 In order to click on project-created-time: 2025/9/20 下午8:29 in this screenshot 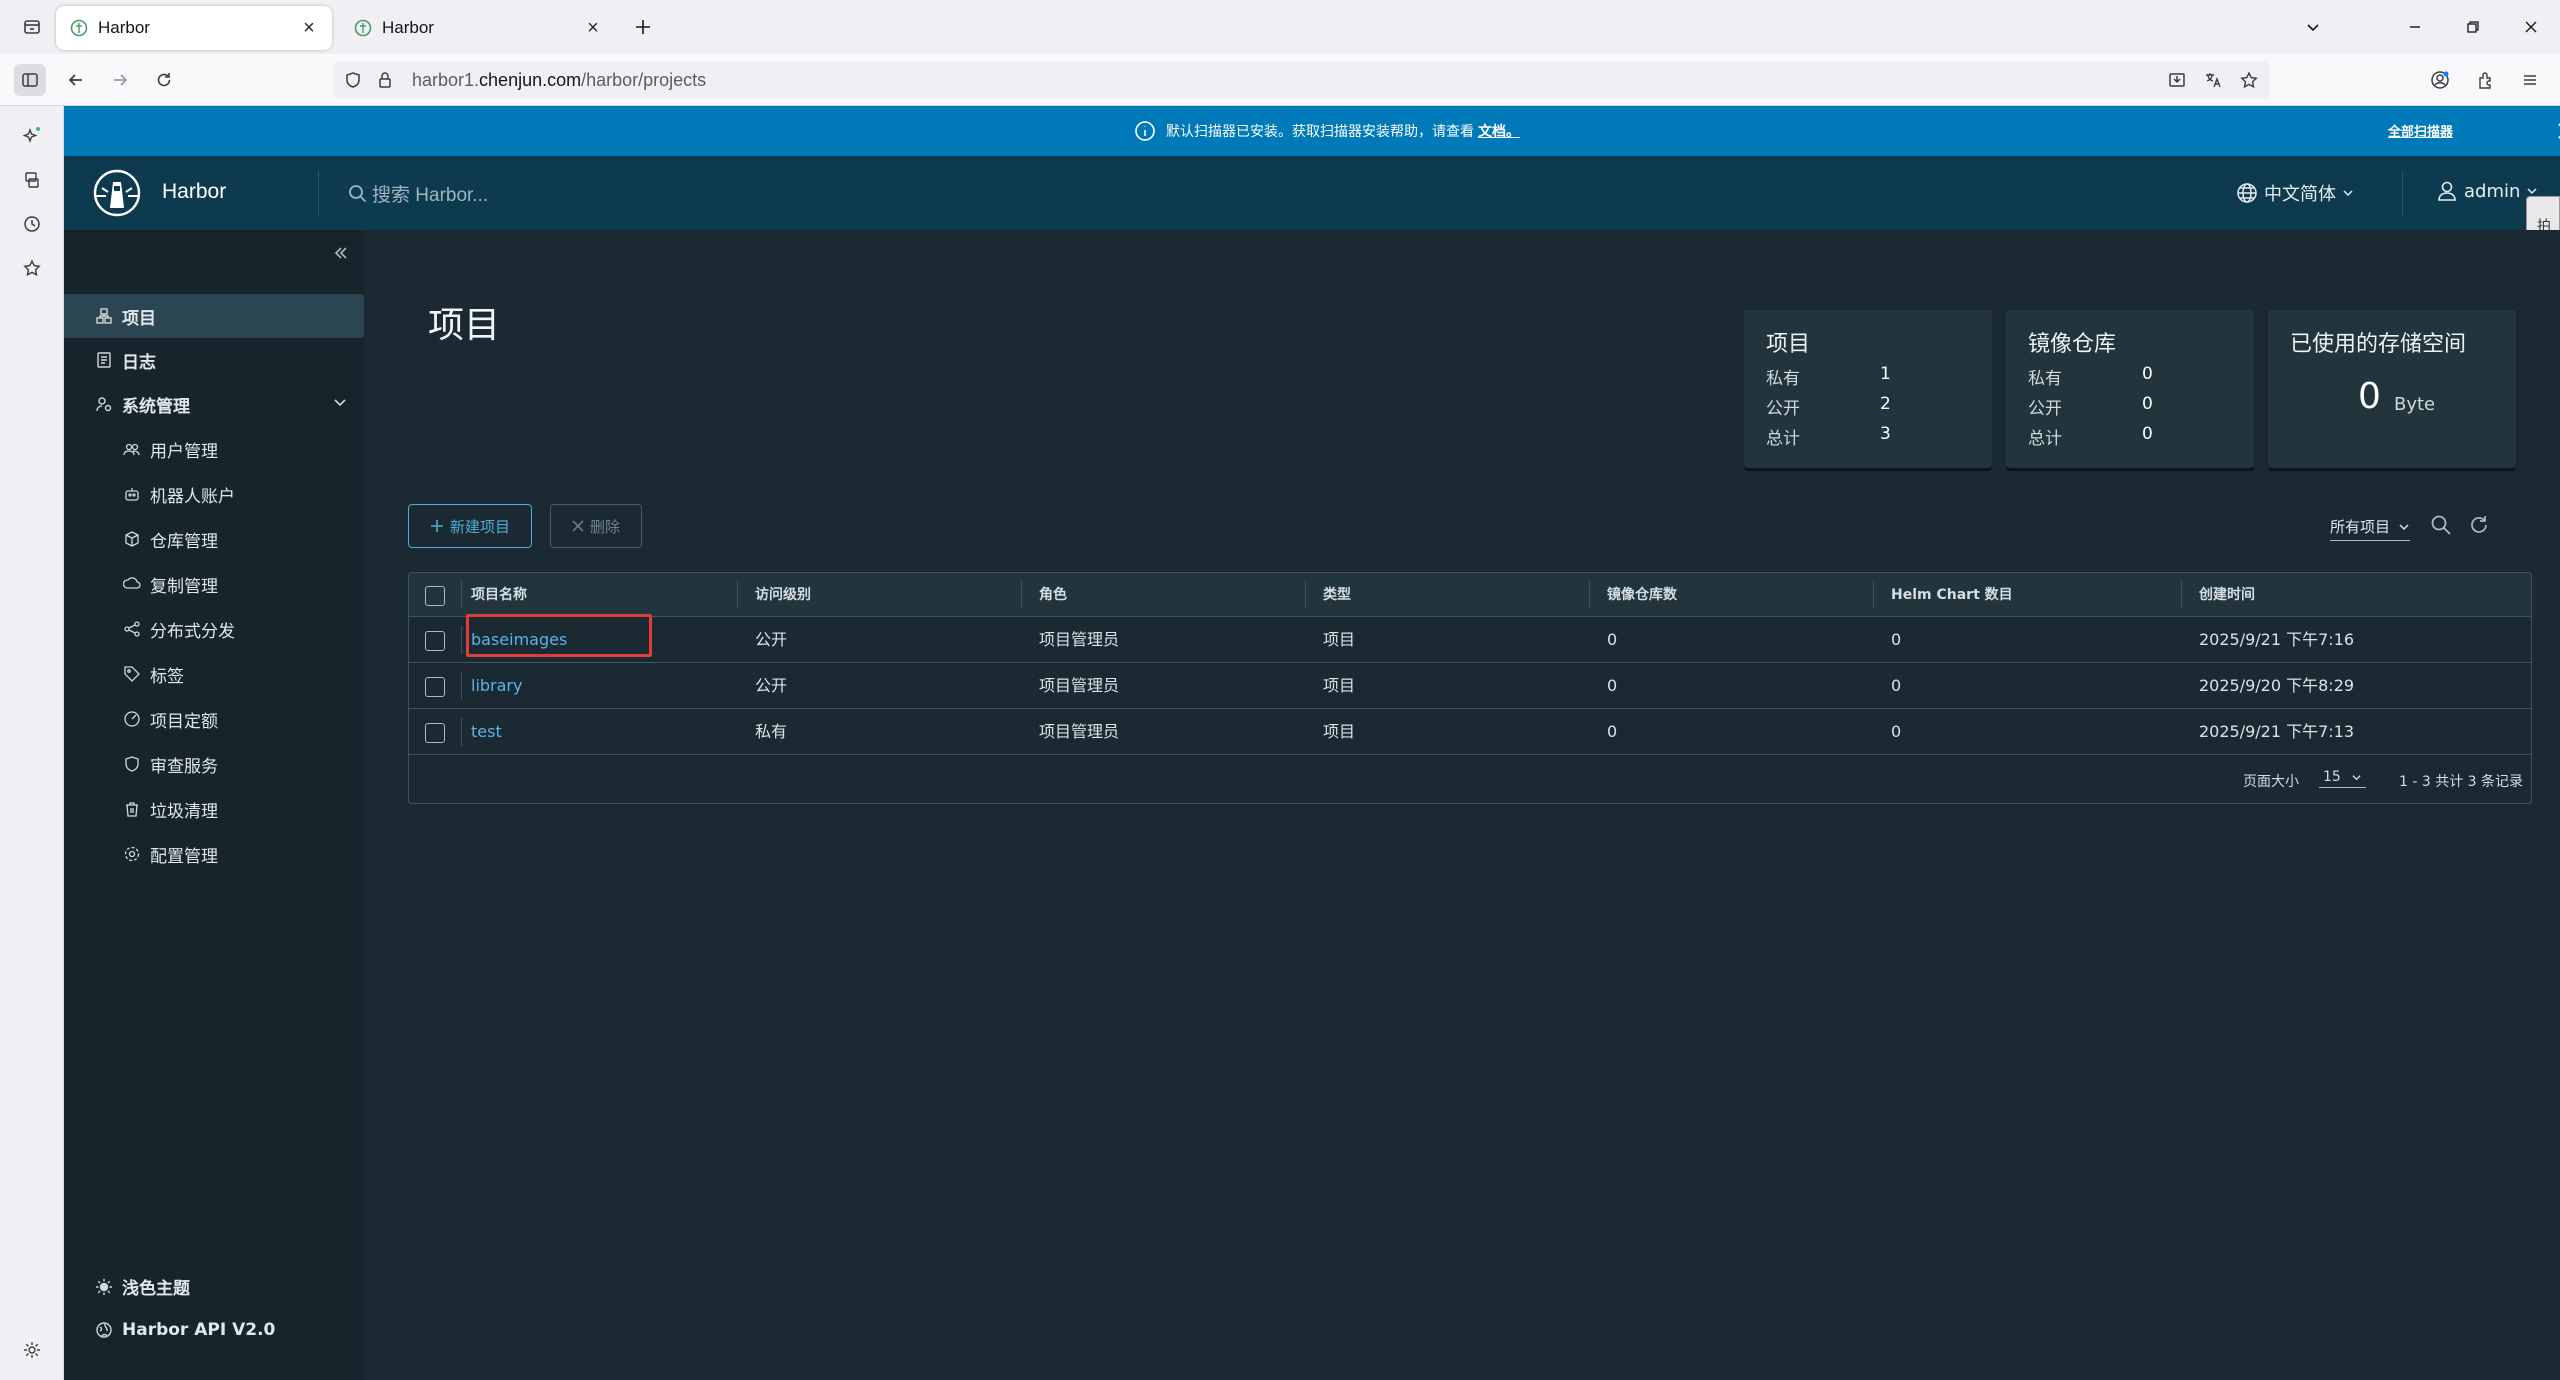, I will do `click(2277, 685)`.